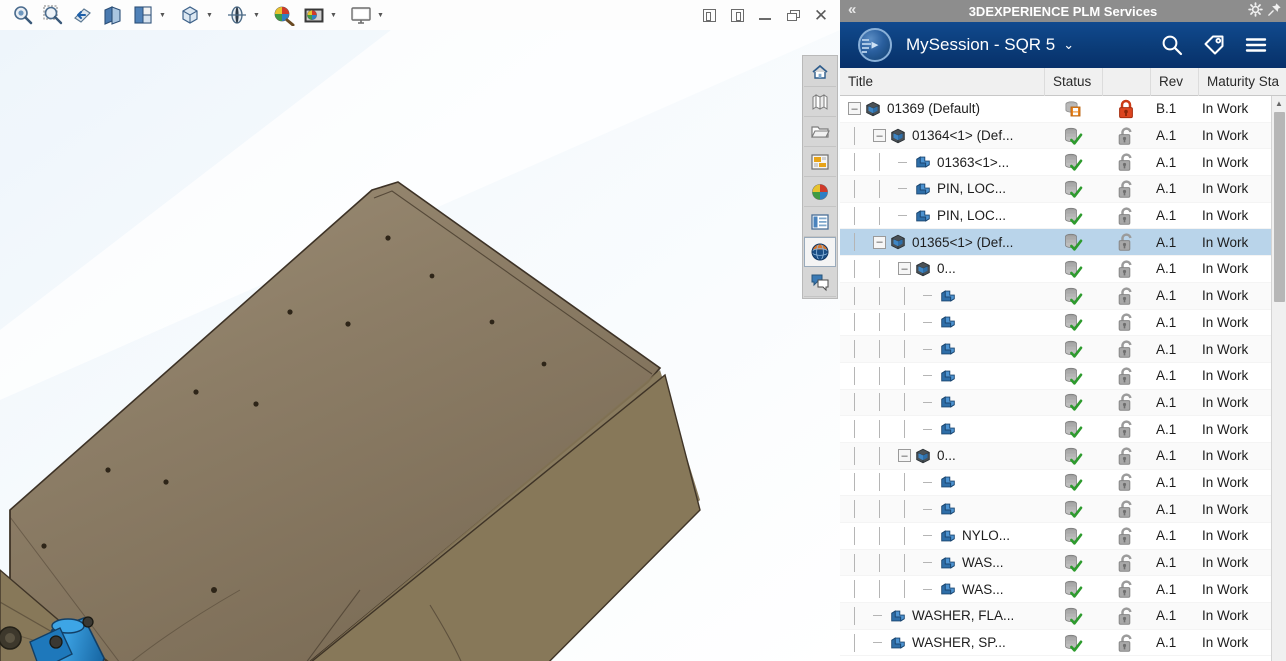  Describe the element at coordinates (875, 45) in the screenshot. I see `3dexperience-compass-icon` at that location.